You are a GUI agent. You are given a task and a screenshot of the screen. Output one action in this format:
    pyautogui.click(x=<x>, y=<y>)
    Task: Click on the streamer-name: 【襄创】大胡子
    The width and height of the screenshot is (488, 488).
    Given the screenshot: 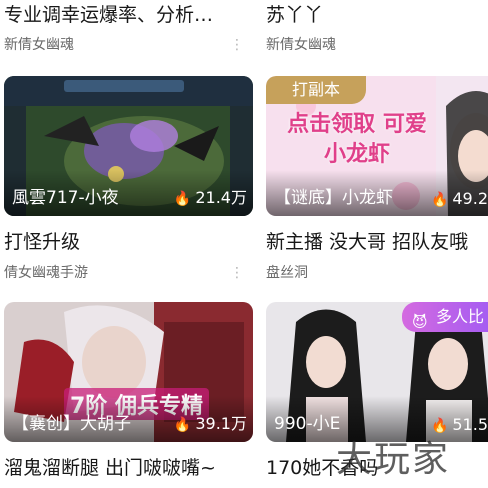 What is the action you would take?
    pyautogui.click(x=71, y=424)
    